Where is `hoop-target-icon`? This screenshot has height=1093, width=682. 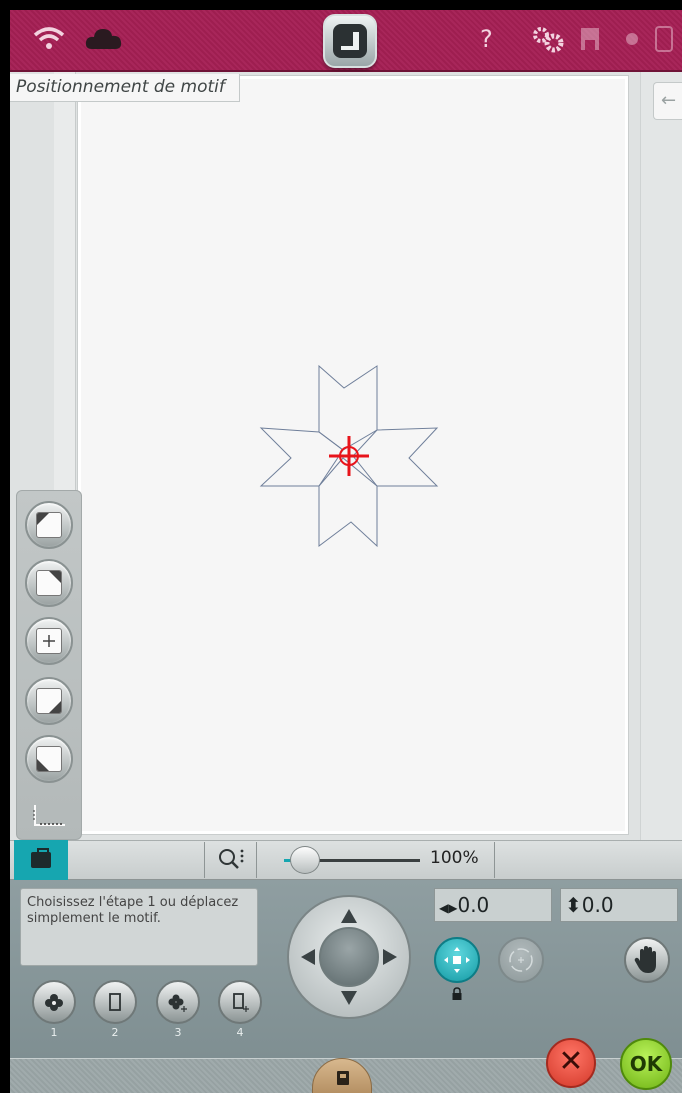 hoop-target-icon is located at coordinates (241, 1002).